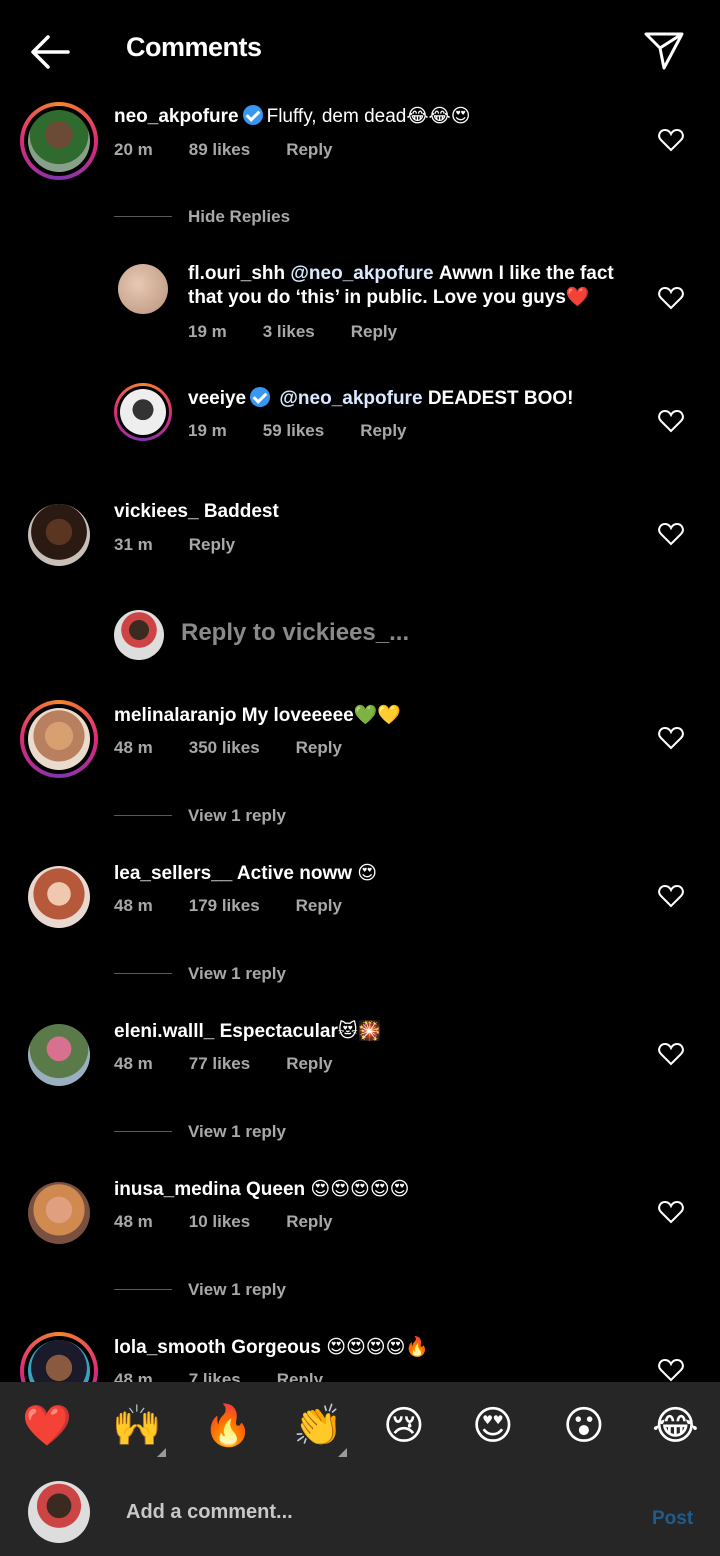 The height and width of the screenshot is (1556, 720). What do you see at coordinates (672, 1519) in the screenshot?
I see `post-button: Post` at bounding box center [672, 1519].